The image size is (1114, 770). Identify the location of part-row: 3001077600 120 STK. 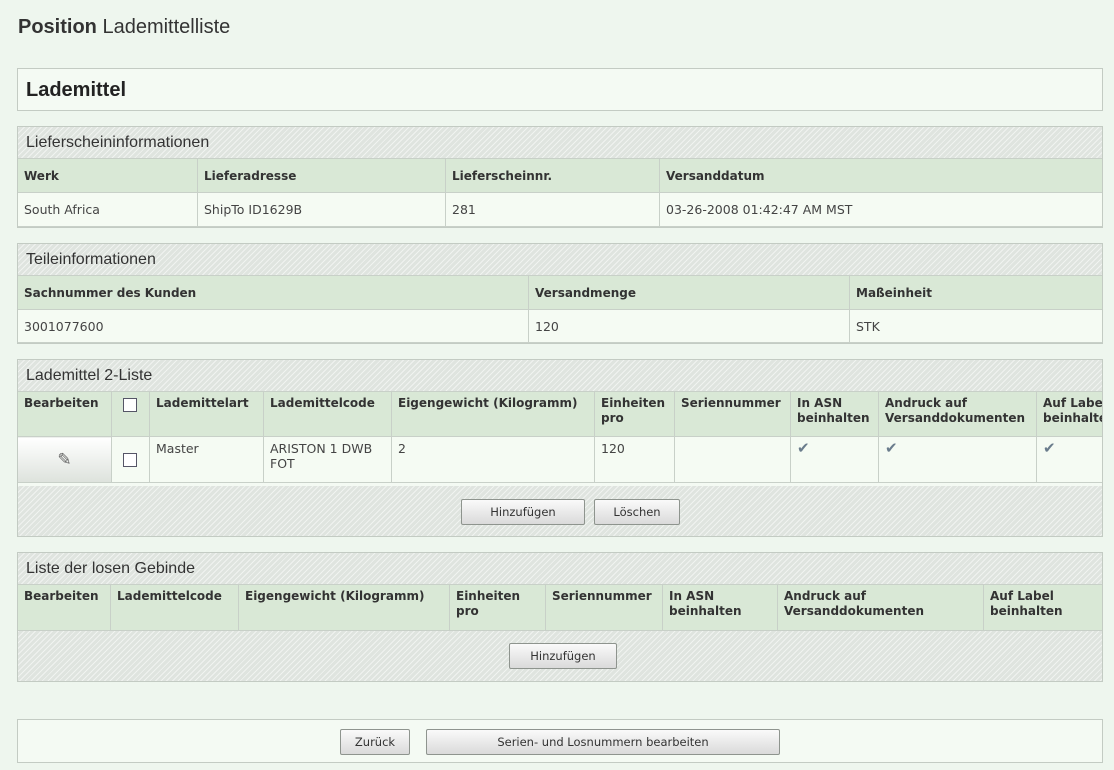
(560, 326).